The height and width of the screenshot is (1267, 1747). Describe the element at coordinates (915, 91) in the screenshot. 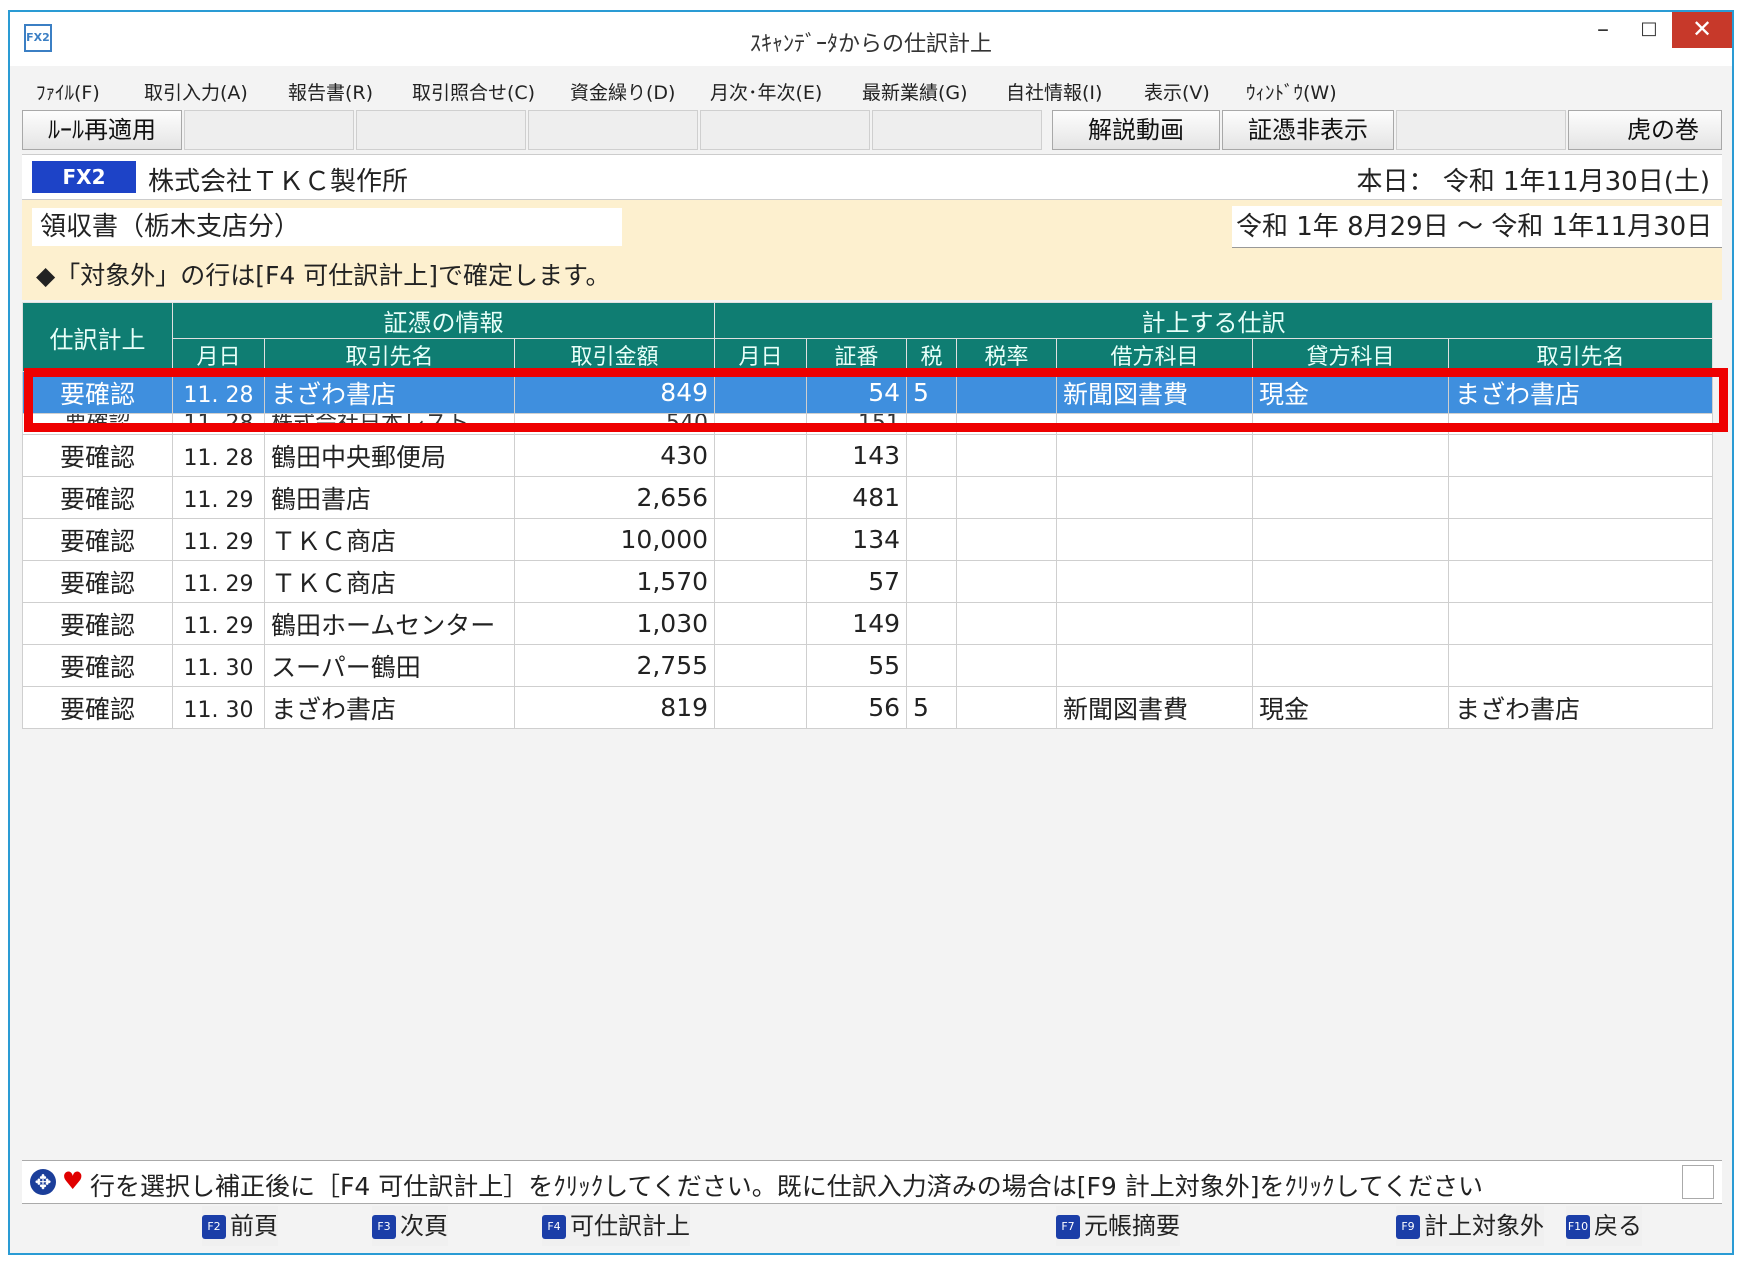

I see `menu-latest-performance: 最新業績(G)` at that location.